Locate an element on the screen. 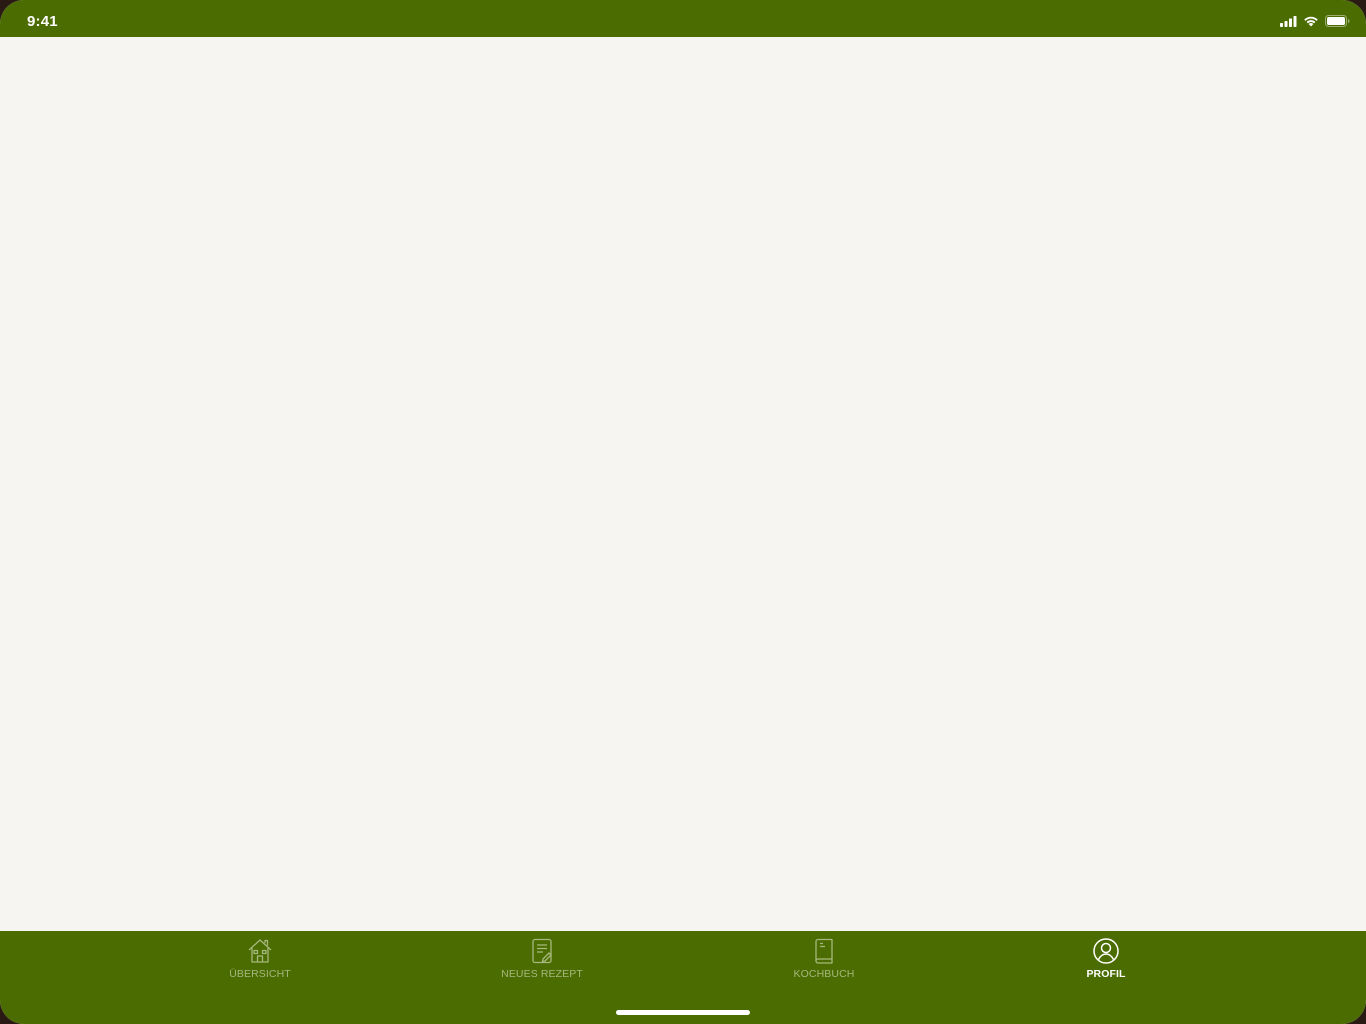 The height and width of the screenshot is (1024, 1366). recipe-note-icon is located at coordinates (542, 951).